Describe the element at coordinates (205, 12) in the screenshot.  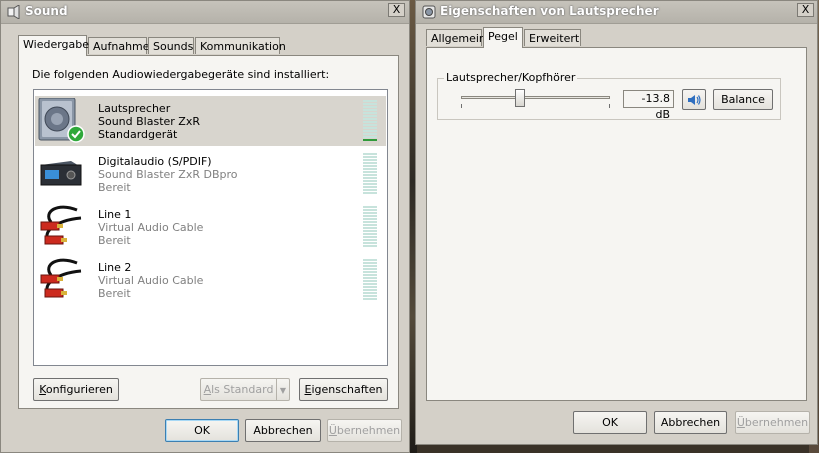
I see `sound-titlebar: Sound X` at that location.